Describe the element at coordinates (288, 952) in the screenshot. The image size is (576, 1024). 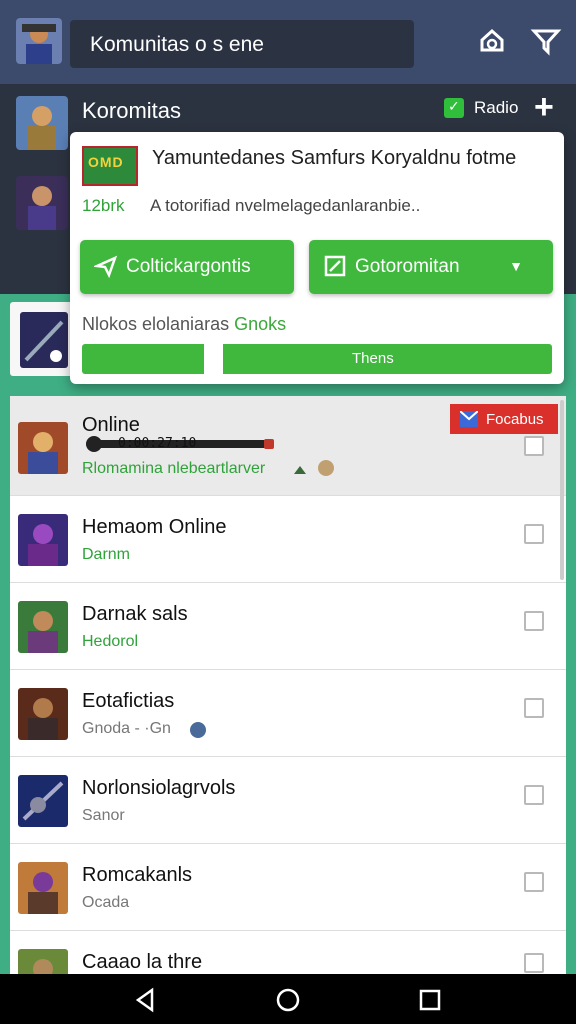
I see `list-item: Caaao la thre` at that location.